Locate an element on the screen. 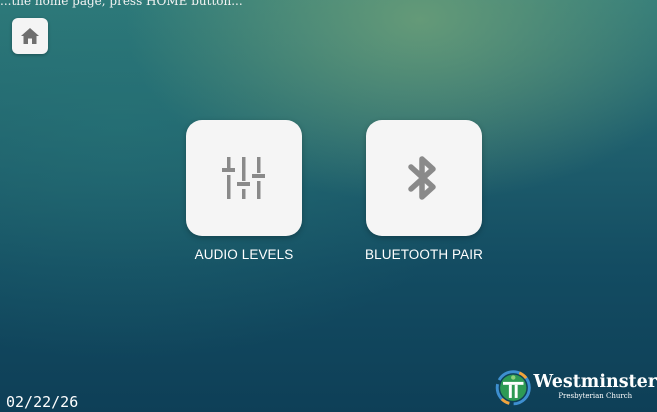 This screenshot has width=657, height=412. audio-levels-button is located at coordinates (244, 178).